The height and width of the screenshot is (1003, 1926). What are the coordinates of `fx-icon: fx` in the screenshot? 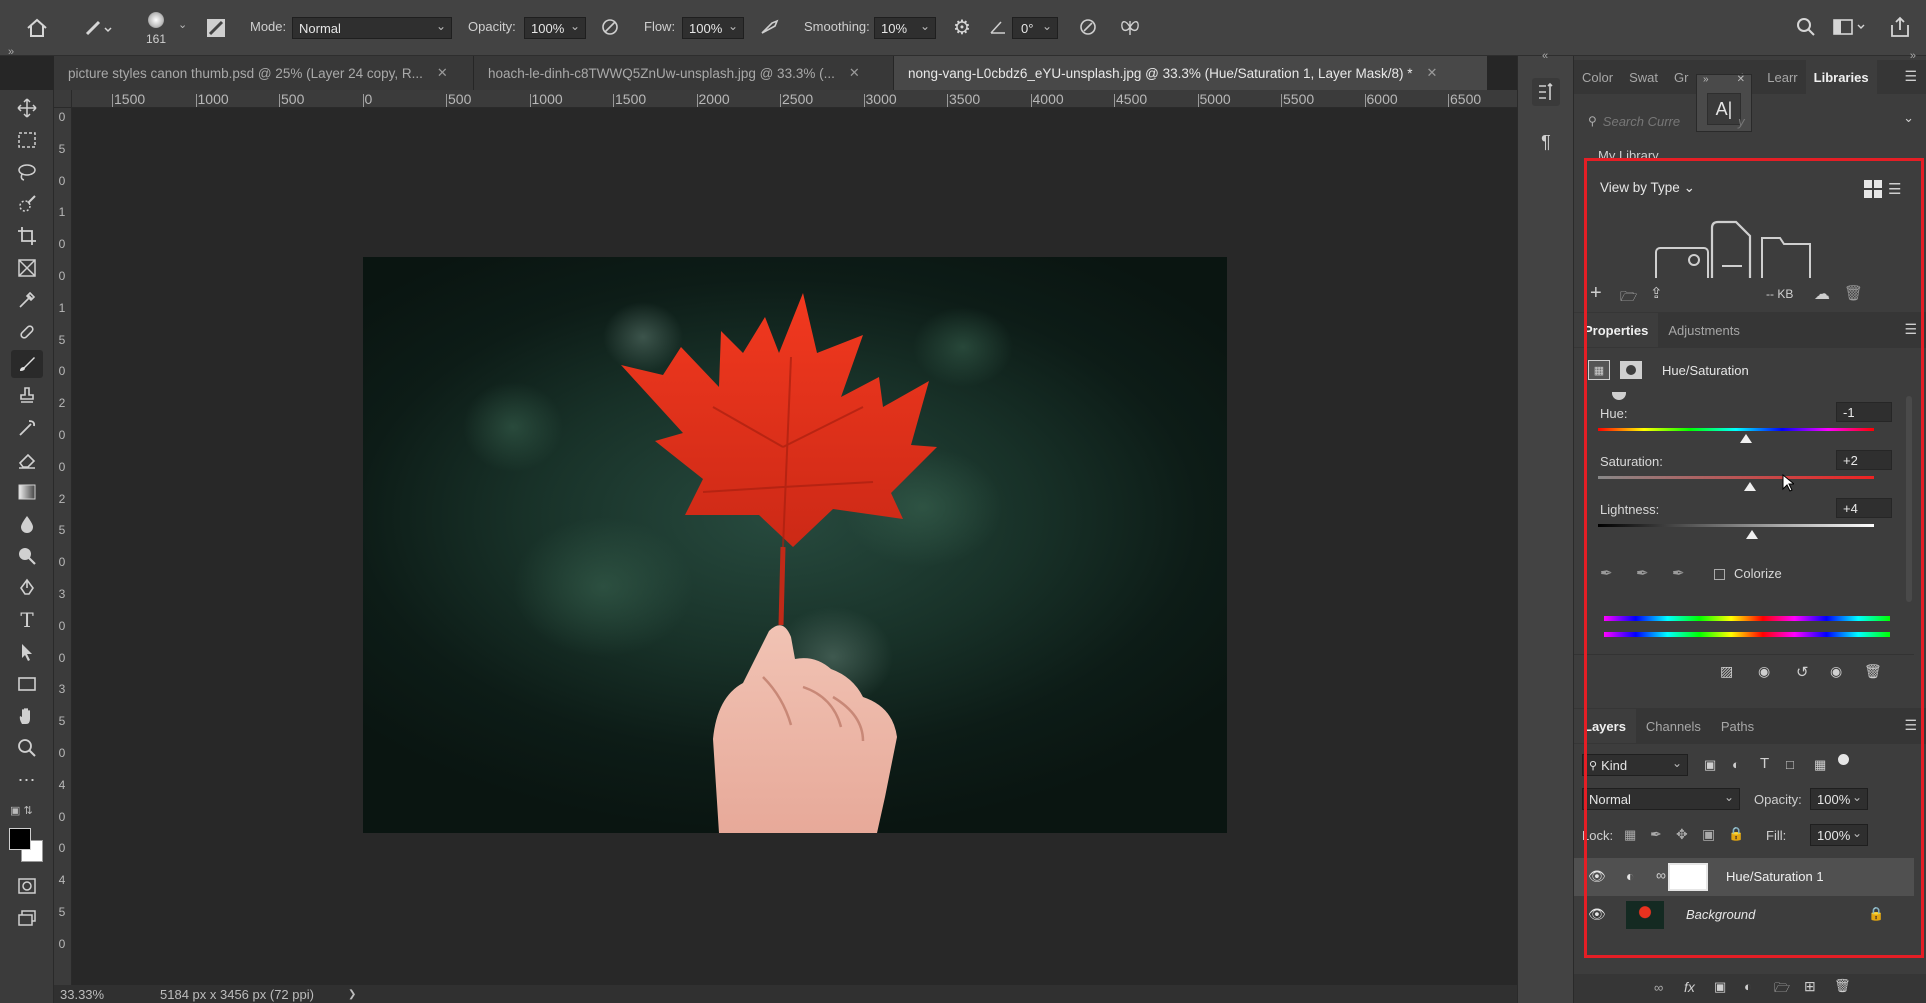 It's located at (1689, 987).